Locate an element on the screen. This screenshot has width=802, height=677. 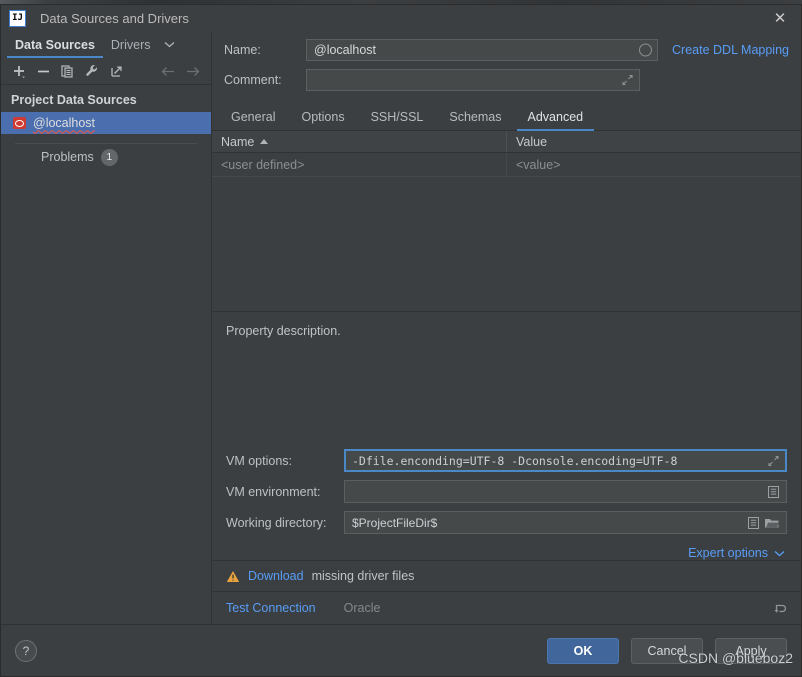
driver-warning-bar: Download missing driver files is located at coordinates (506, 576).